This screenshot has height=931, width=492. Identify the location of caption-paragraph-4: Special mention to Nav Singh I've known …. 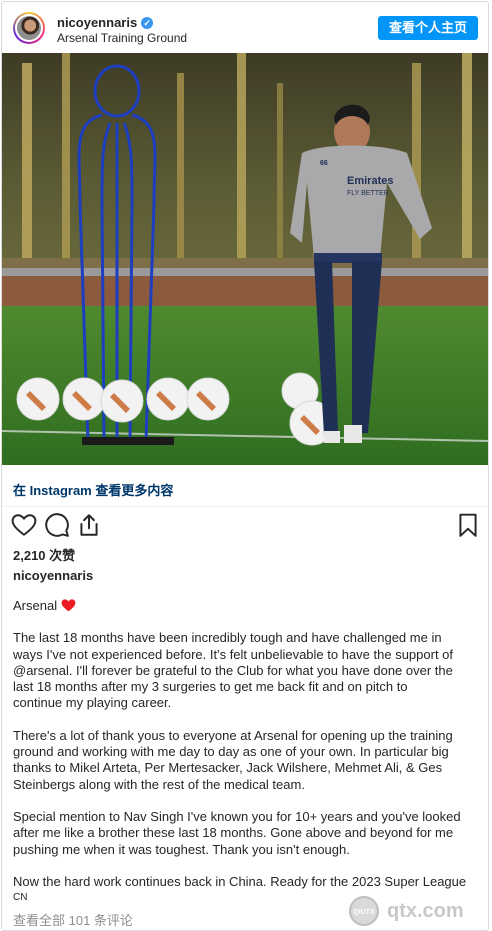
(237, 832).